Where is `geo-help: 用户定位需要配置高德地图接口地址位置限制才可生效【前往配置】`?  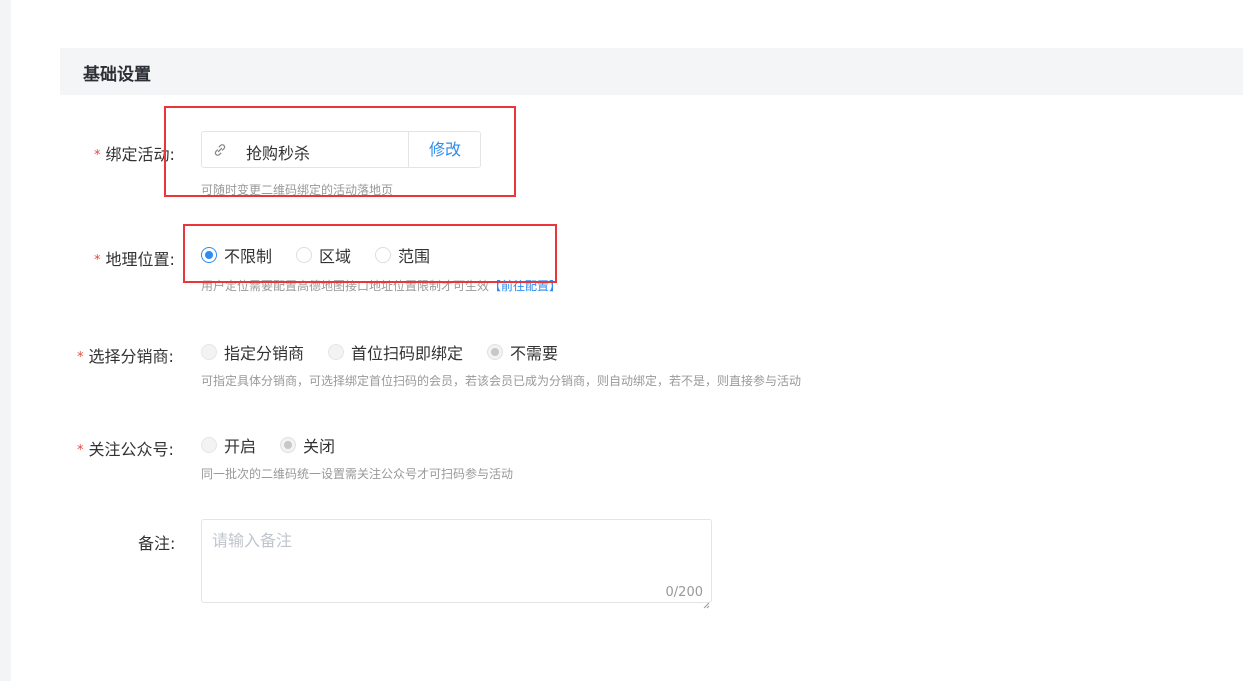
geo-help: 用户定位需要配置高德地图接口地址位置限制才可生效【前往配置】 is located at coordinates (381, 286).